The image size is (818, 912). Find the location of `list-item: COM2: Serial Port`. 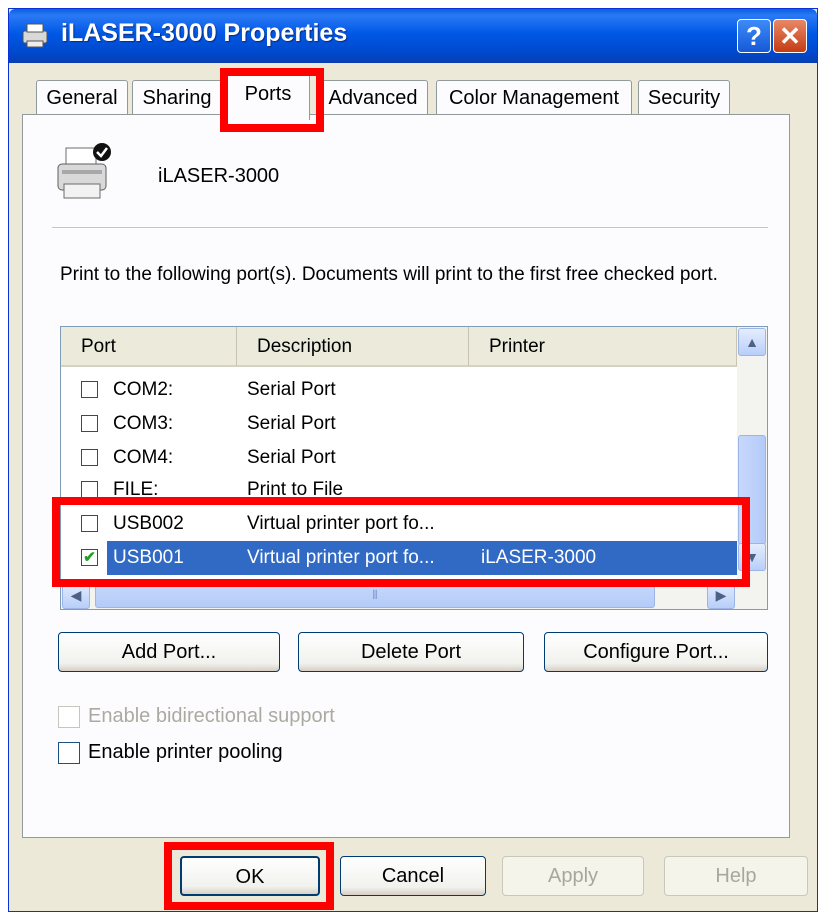

list-item: COM2: Serial Port is located at coordinates (399, 390).